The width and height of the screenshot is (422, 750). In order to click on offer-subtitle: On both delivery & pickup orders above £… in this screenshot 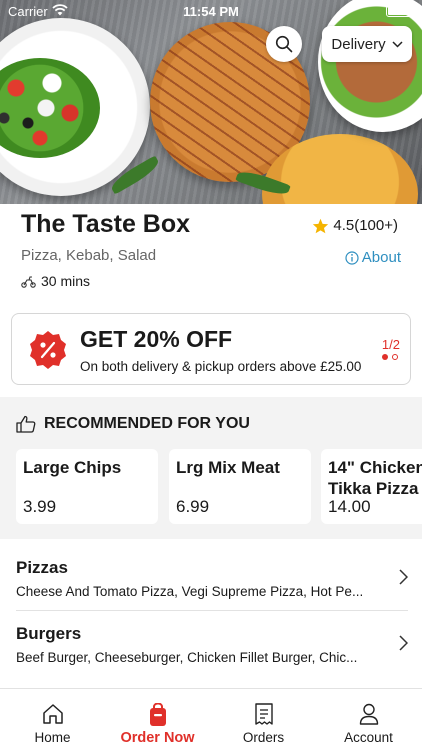, I will do `click(221, 366)`.